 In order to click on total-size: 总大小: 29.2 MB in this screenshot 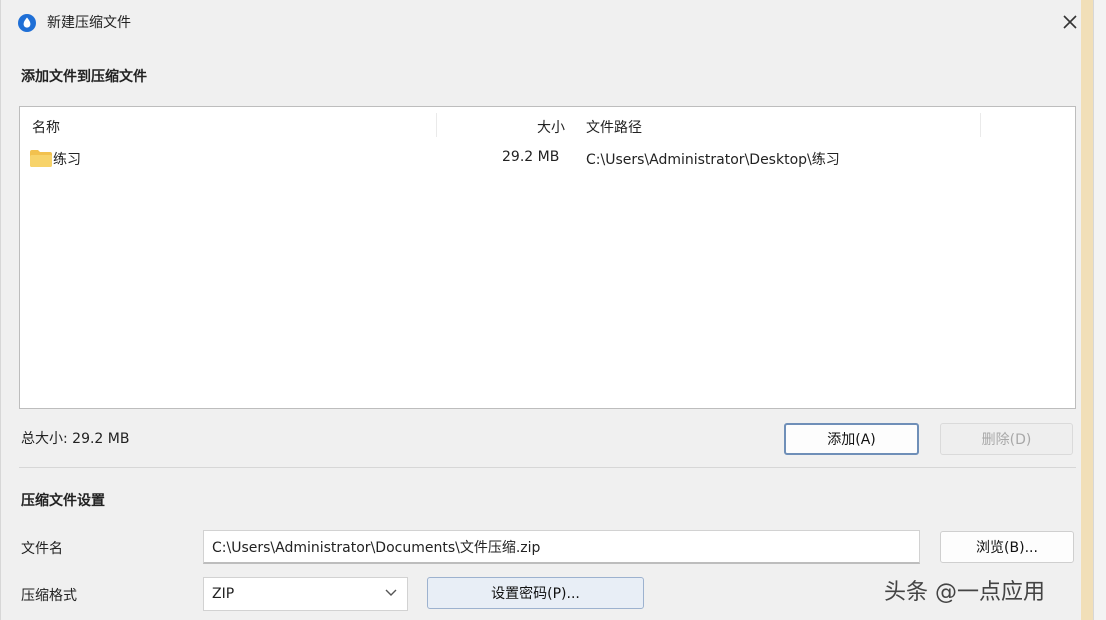, I will do `click(75, 439)`.